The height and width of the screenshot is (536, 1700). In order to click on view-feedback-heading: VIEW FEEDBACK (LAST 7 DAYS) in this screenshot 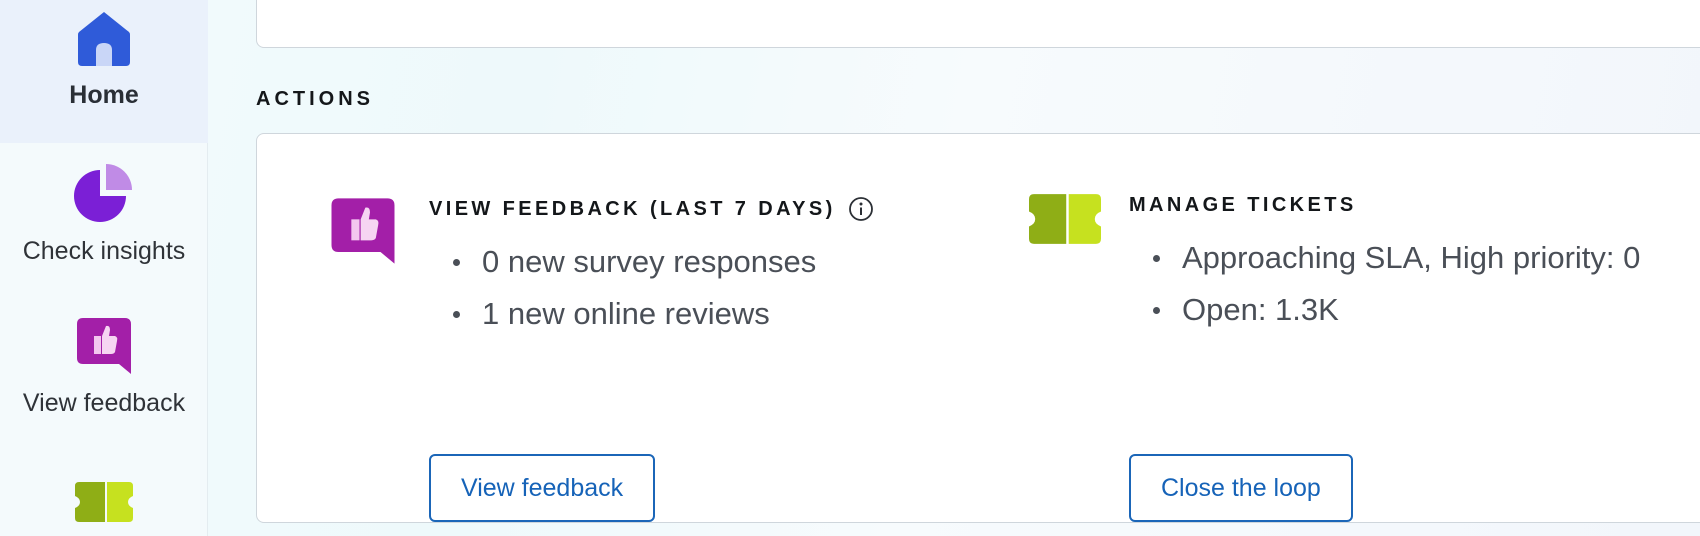, I will do `click(651, 209)`.